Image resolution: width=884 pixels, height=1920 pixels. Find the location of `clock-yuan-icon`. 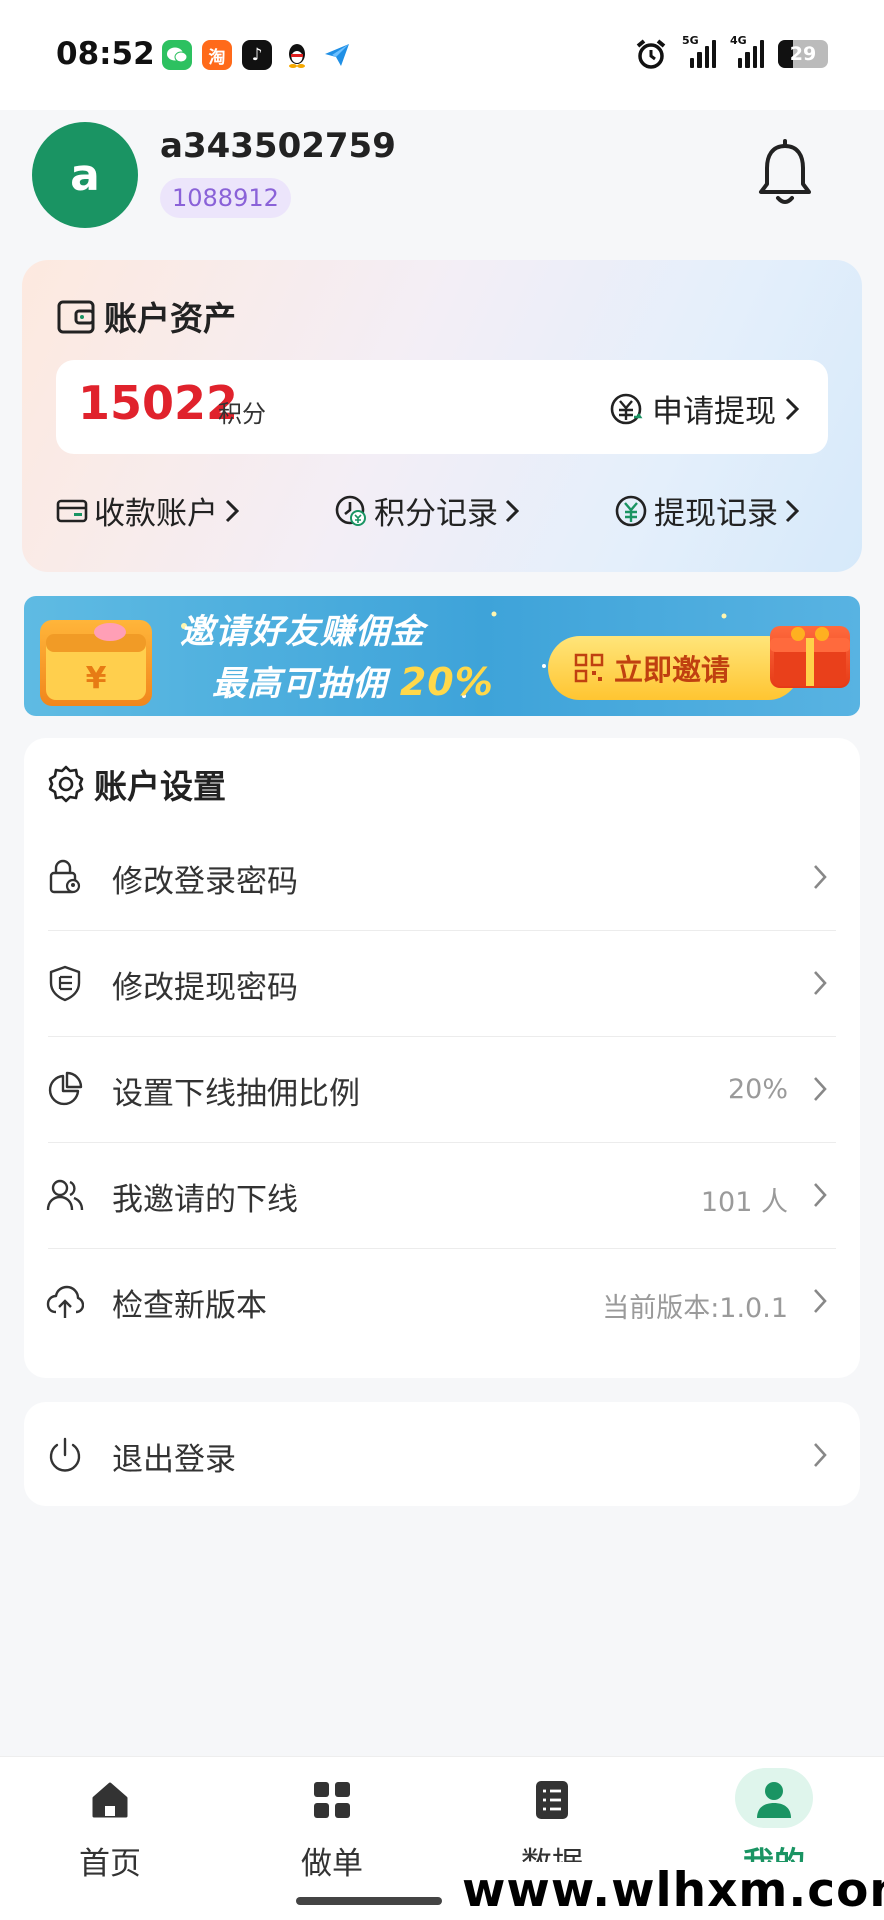

clock-yuan-icon is located at coordinates (350, 510).